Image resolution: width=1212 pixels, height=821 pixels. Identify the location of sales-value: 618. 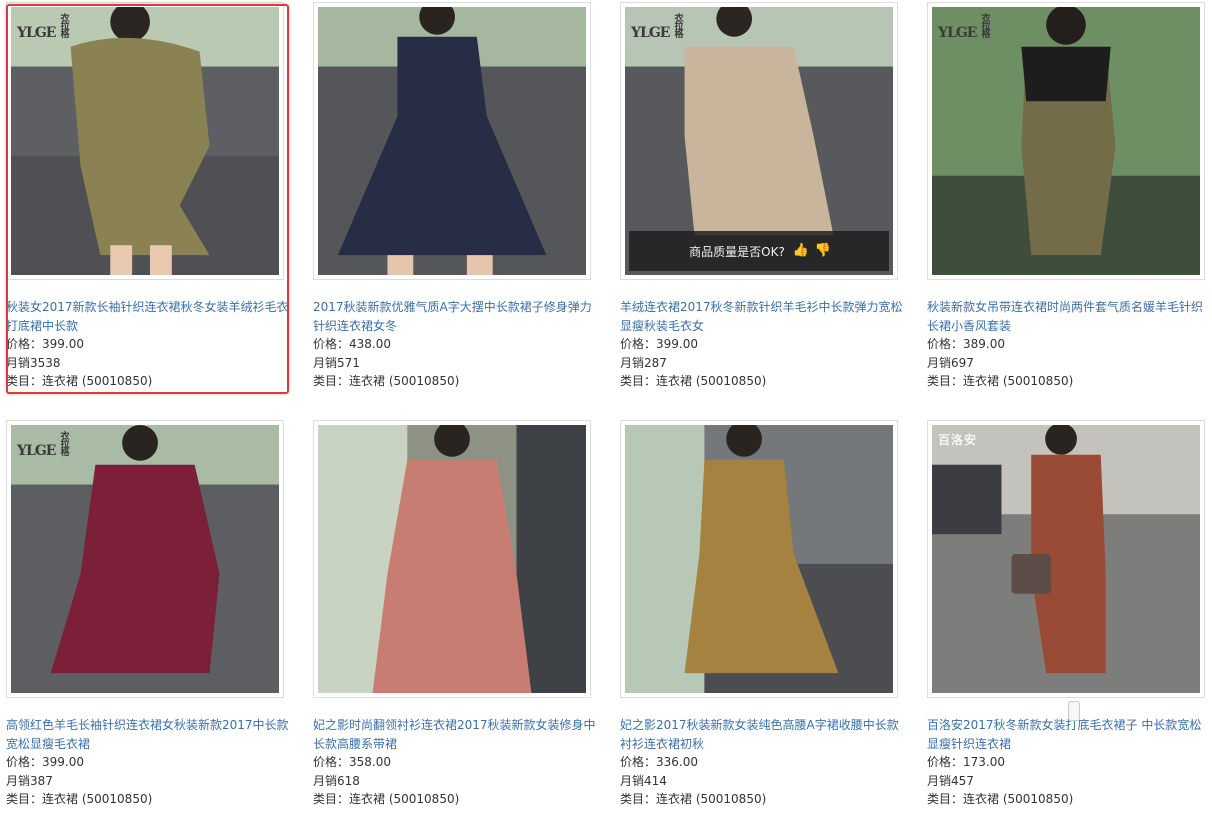
(348, 780).